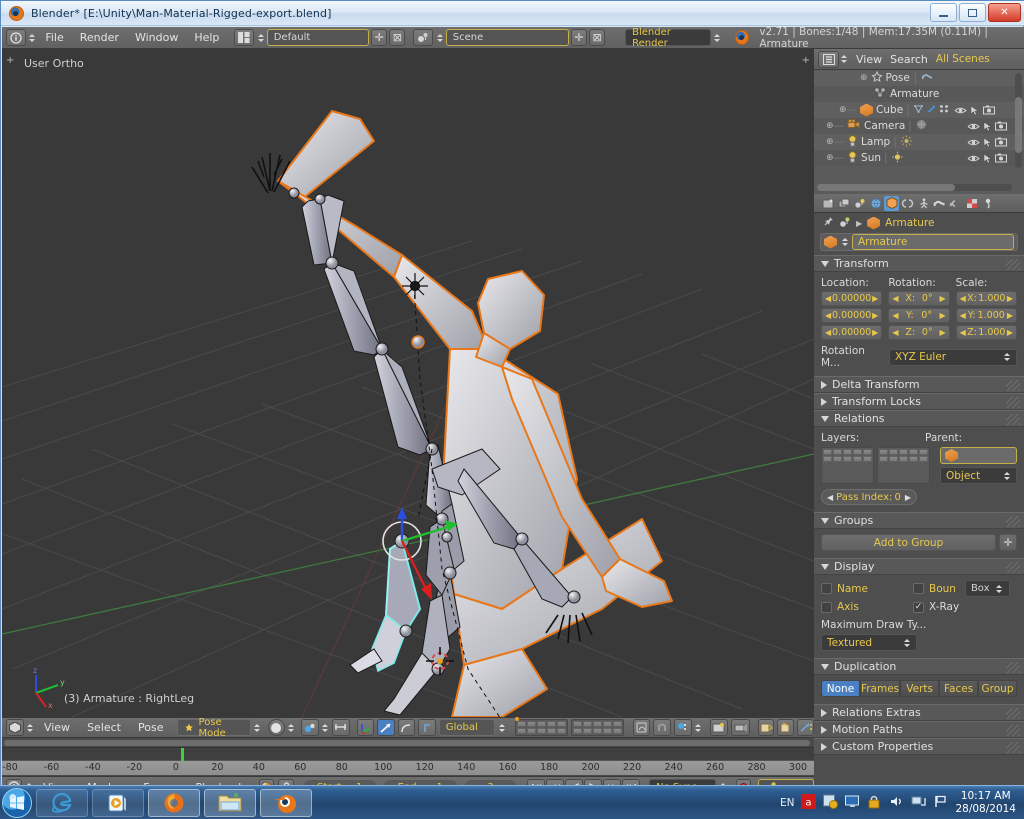  What do you see at coordinates (214, 728) in the screenshot?
I see `mode-dropdown: Pose Mode` at bounding box center [214, 728].